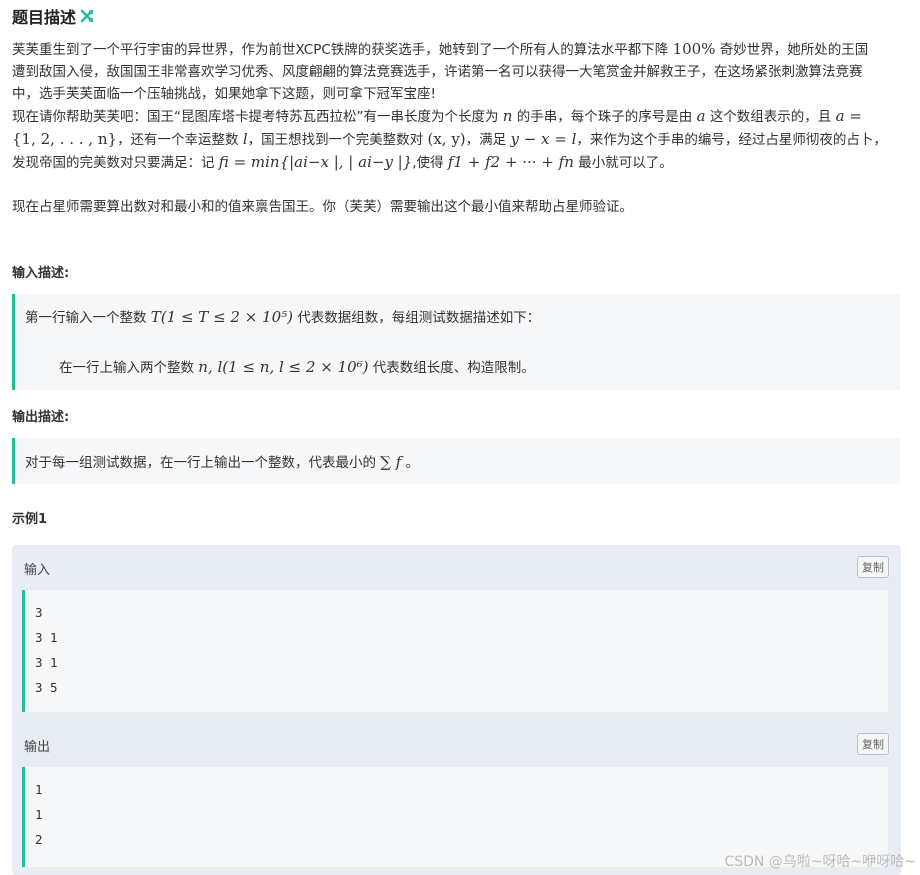 Image resolution: width=920 pixels, height=875 pixels. Describe the element at coordinates (44, 17) in the screenshot. I see `page-title: 题目描述` at that location.